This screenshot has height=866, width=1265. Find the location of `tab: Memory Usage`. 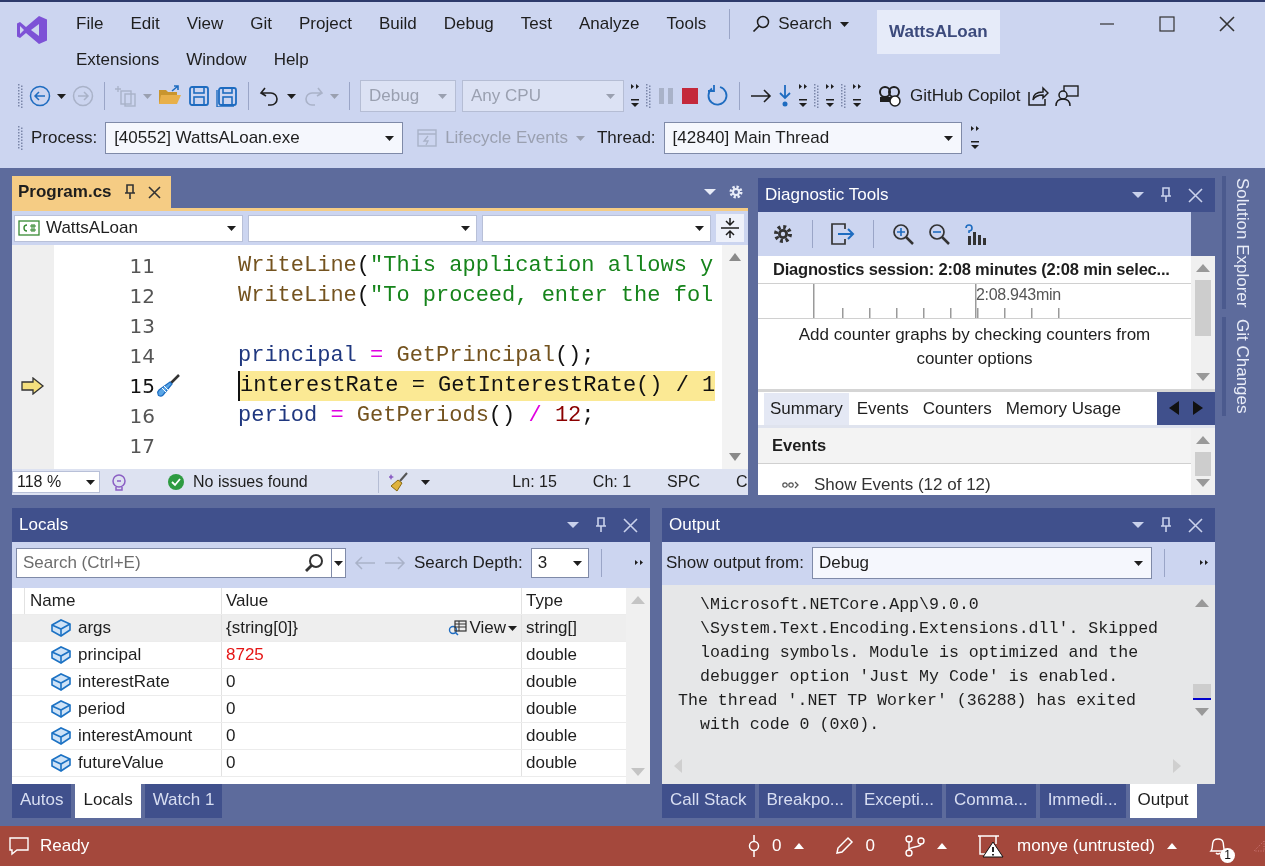

tab: Memory Usage is located at coordinates (1063, 409).